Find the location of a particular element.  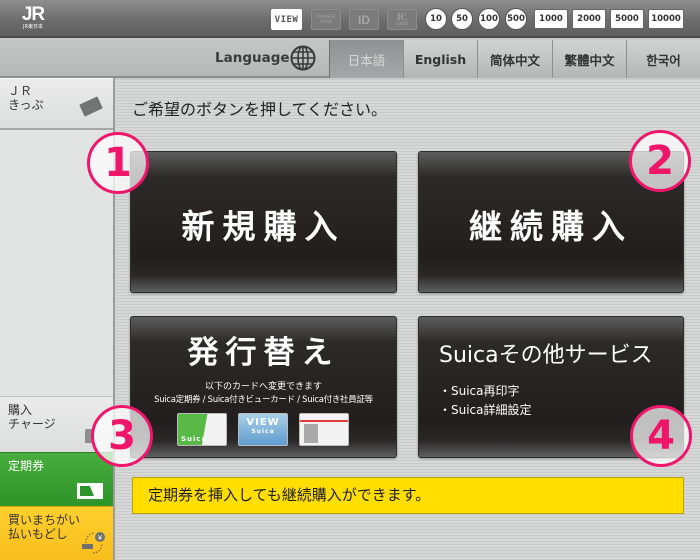

tab-language-korean: 한국어 is located at coordinates (663, 59).